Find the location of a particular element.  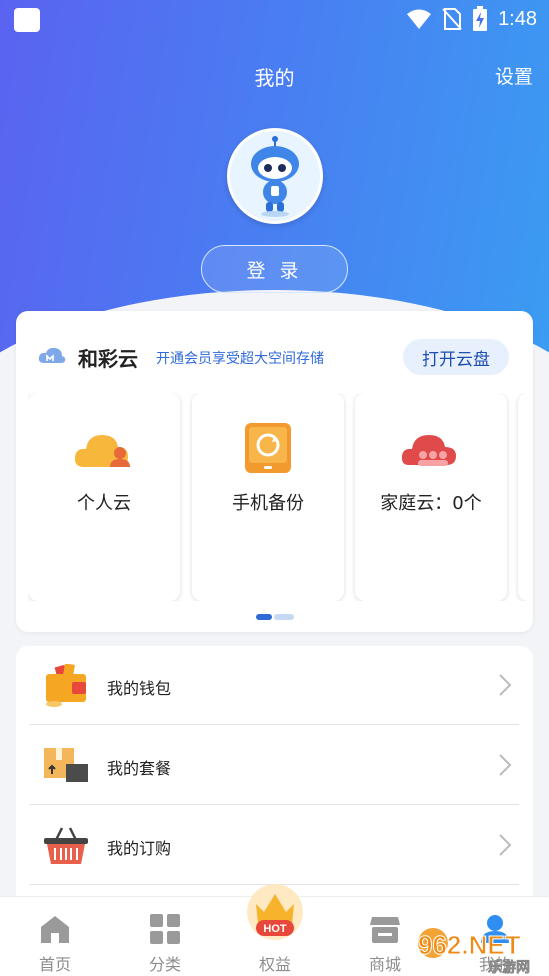

menu-item-orders: 我的订购 is located at coordinates (274, 845).